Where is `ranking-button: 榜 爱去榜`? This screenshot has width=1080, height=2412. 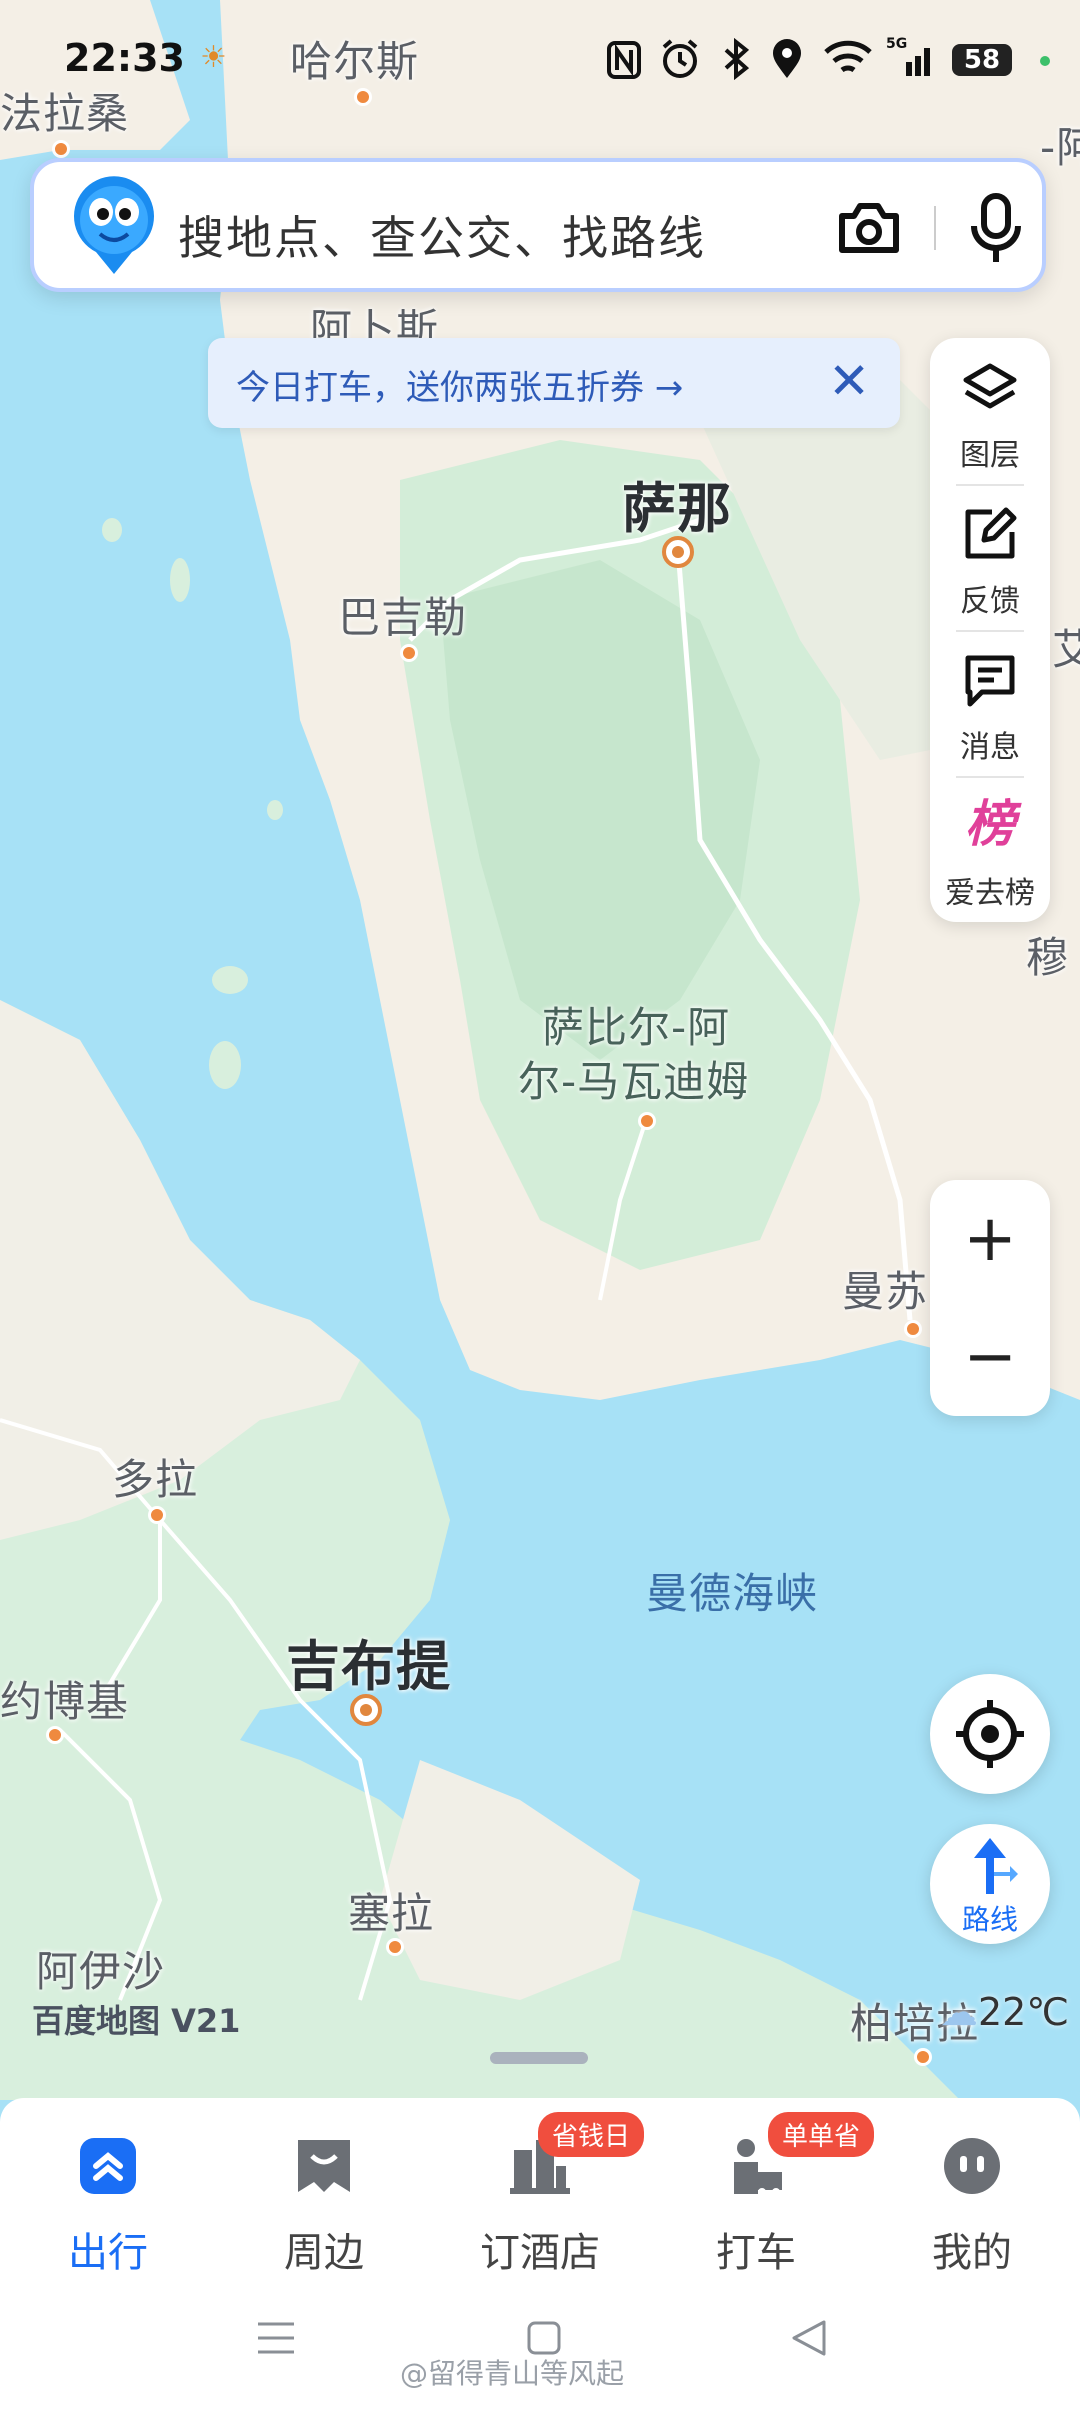
ranking-button: 榜 爱去榜 is located at coordinates (990, 849).